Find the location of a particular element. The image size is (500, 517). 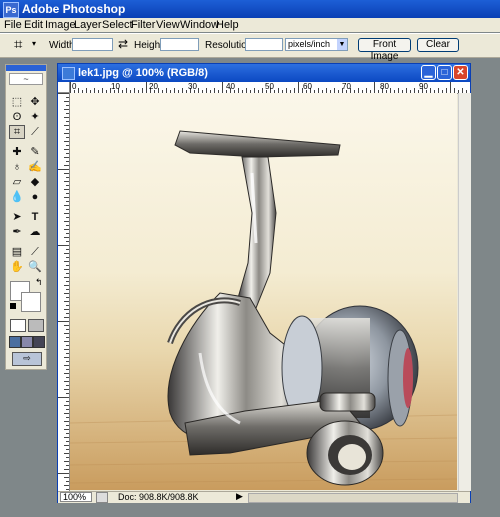

horizontal-scrollbar is located at coordinates (353, 498).